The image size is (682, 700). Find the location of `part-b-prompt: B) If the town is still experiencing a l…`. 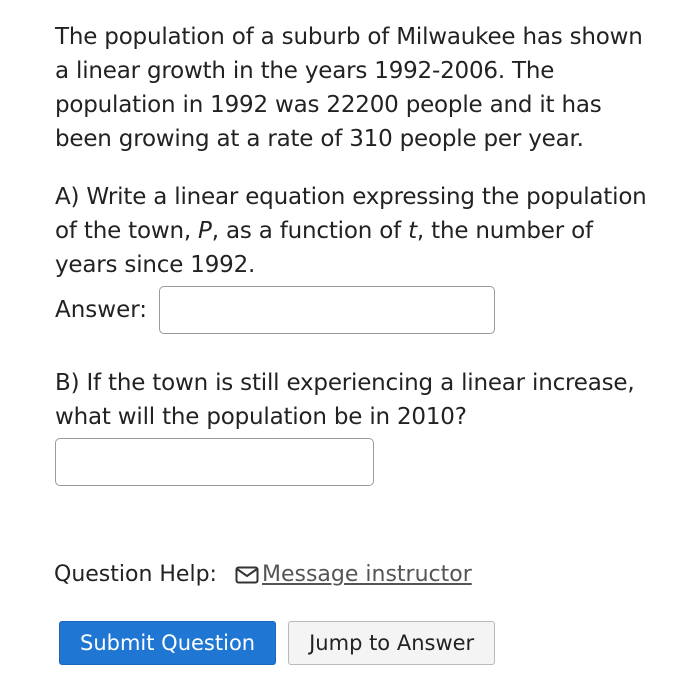

part-b-prompt: B) If the town is still experiencing a l… is located at coordinates (345, 400).